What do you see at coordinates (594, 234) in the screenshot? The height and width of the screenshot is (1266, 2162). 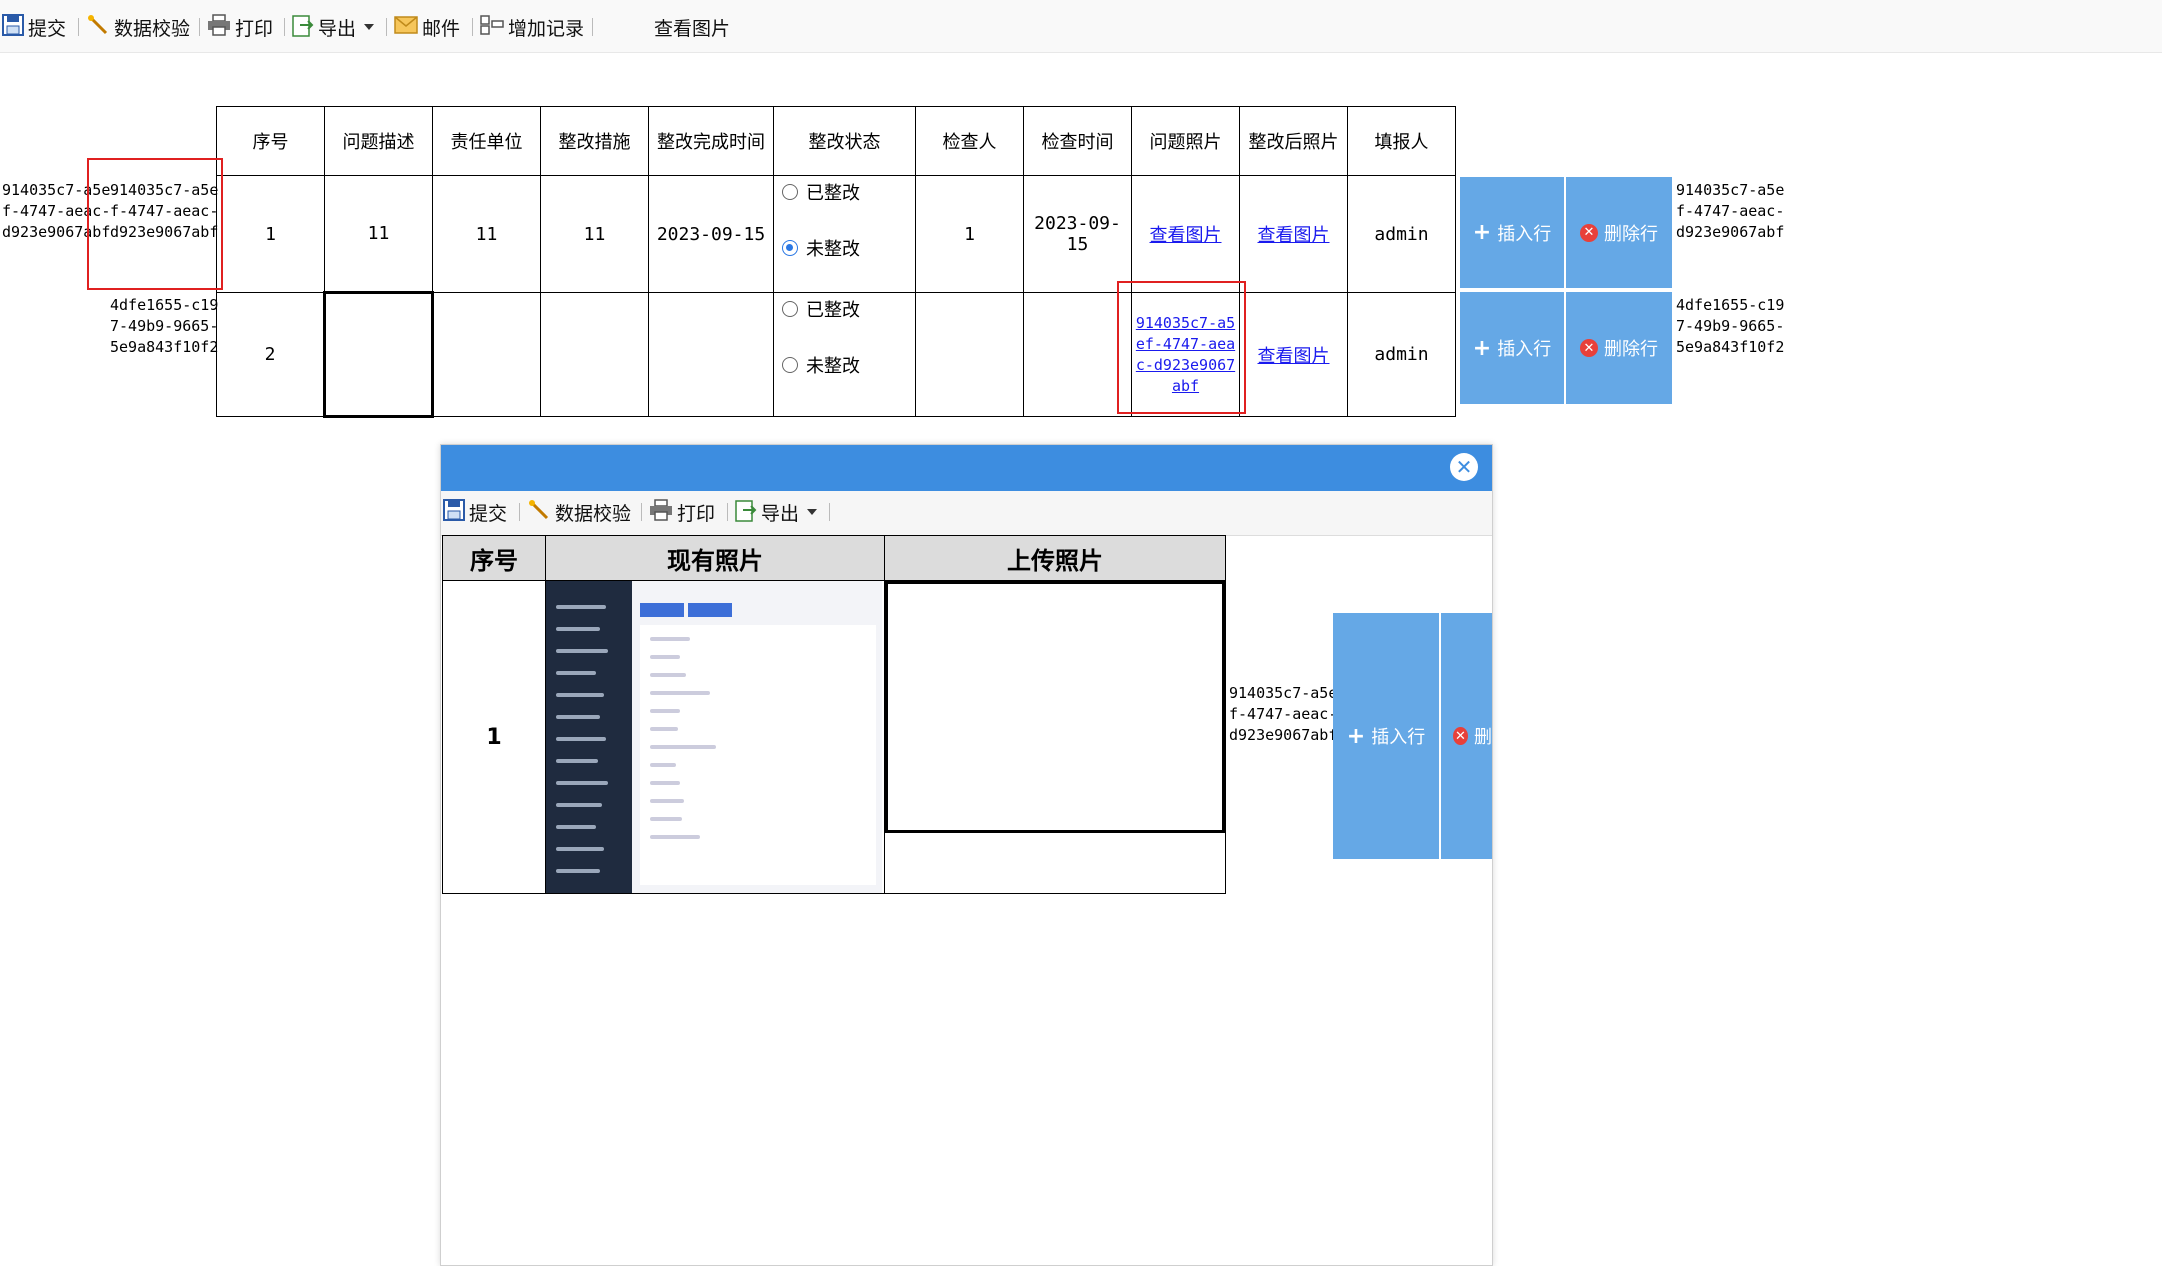 I see `row1-measure: 11` at bounding box center [594, 234].